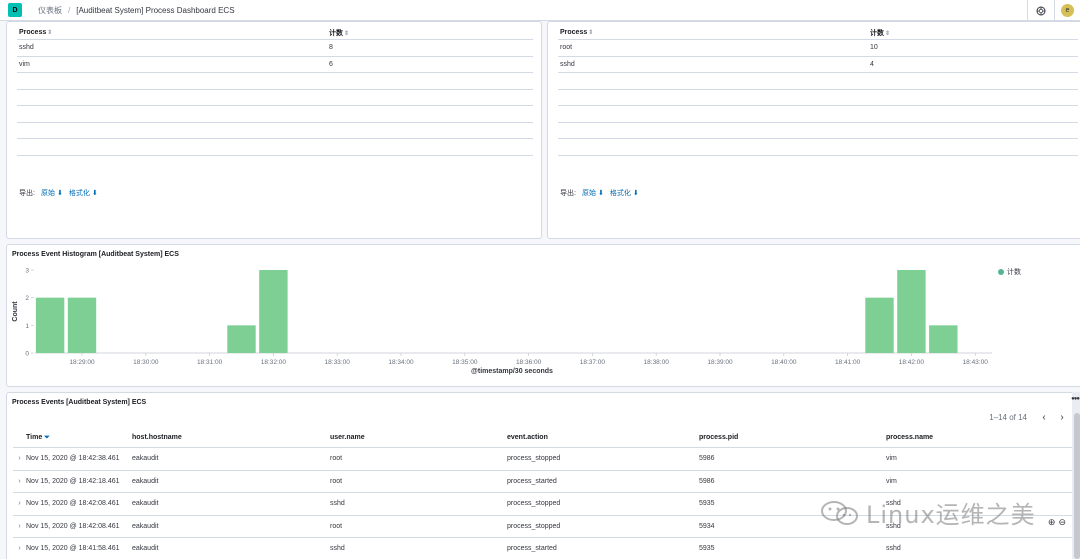 This screenshot has height=559, width=1080. What do you see at coordinates (82, 362) in the screenshot?
I see `x-tick-label: 18:29:00` at bounding box center [82, 362].